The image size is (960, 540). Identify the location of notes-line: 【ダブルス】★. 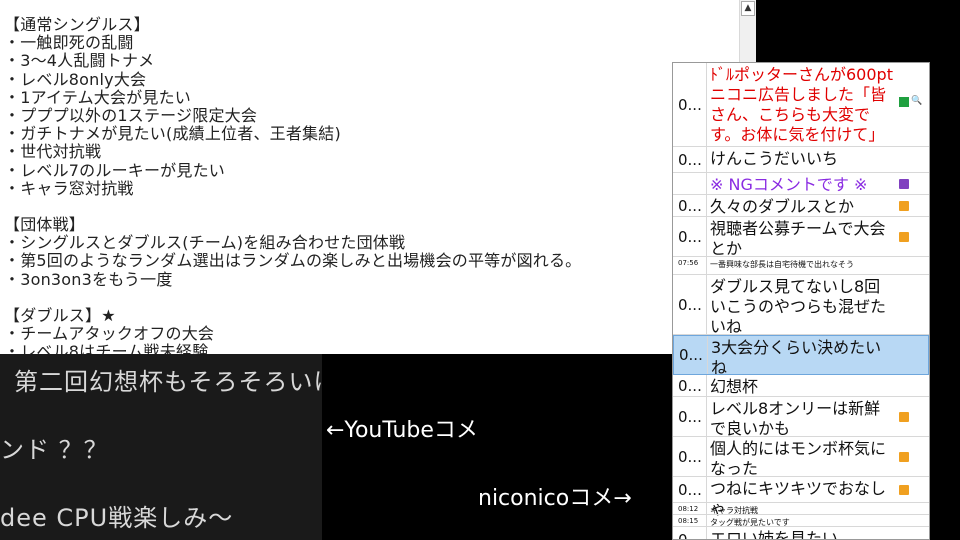
(60, 315).